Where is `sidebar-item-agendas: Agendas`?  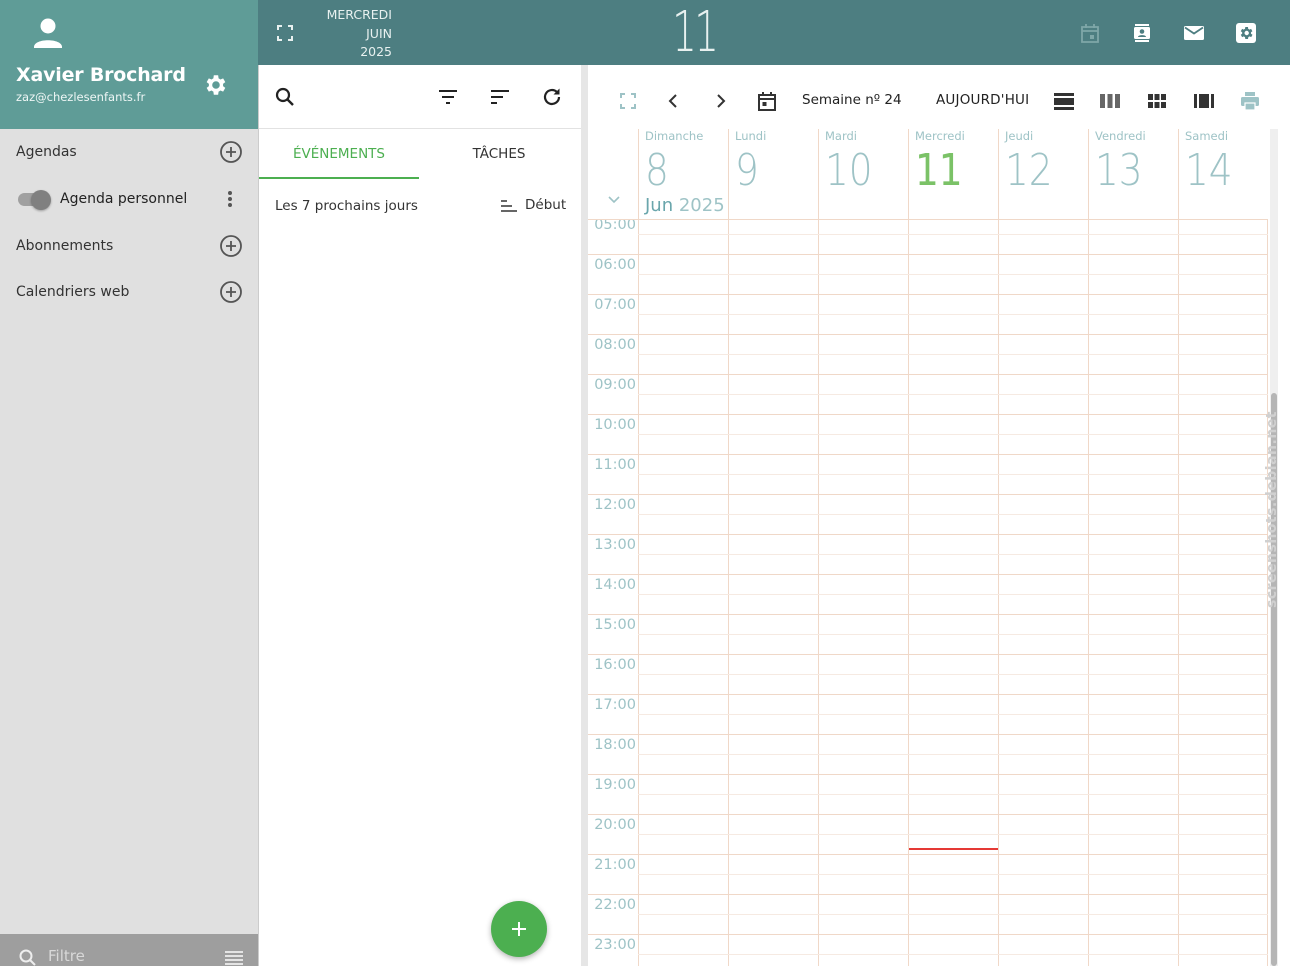 sidebar-item-agendas: Agendas is located at coordinates (129, 152).